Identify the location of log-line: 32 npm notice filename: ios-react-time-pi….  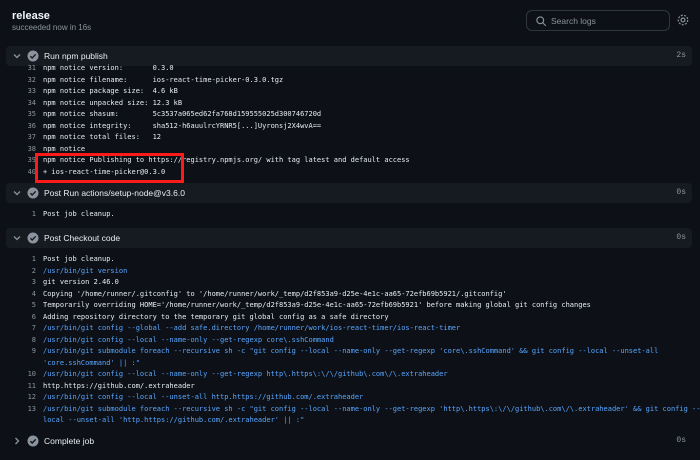
(155, 79).